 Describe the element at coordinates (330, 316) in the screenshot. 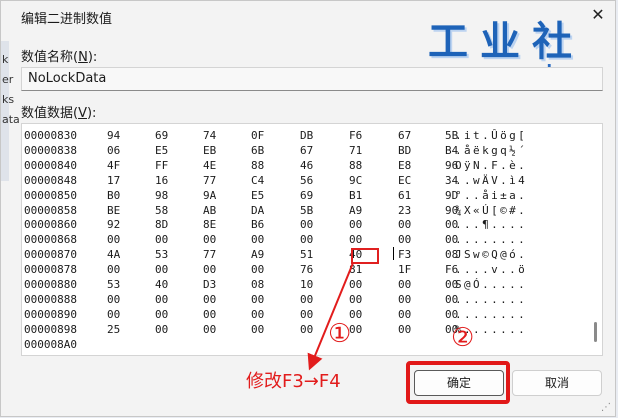

I see `annotation-arrow` at that location.